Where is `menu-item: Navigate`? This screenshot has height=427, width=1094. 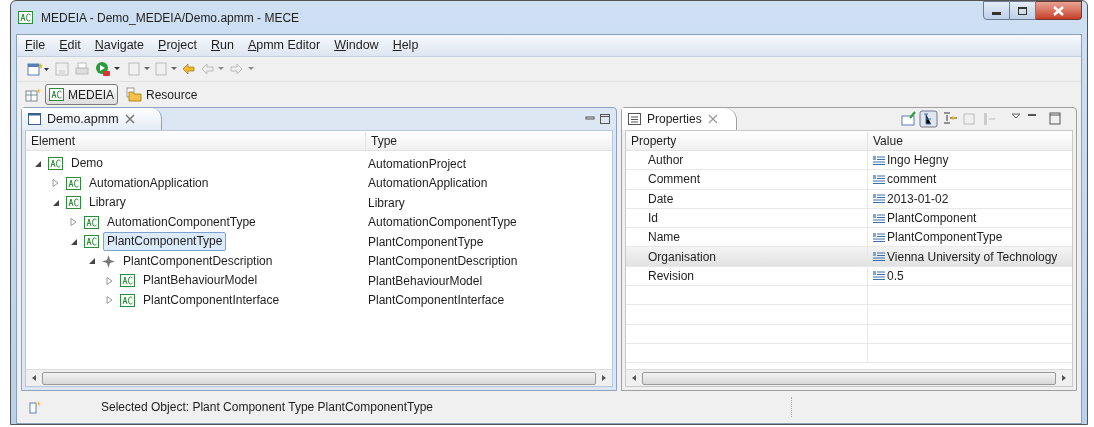
menu-item: Navigate is located at coordinates (119, 45).